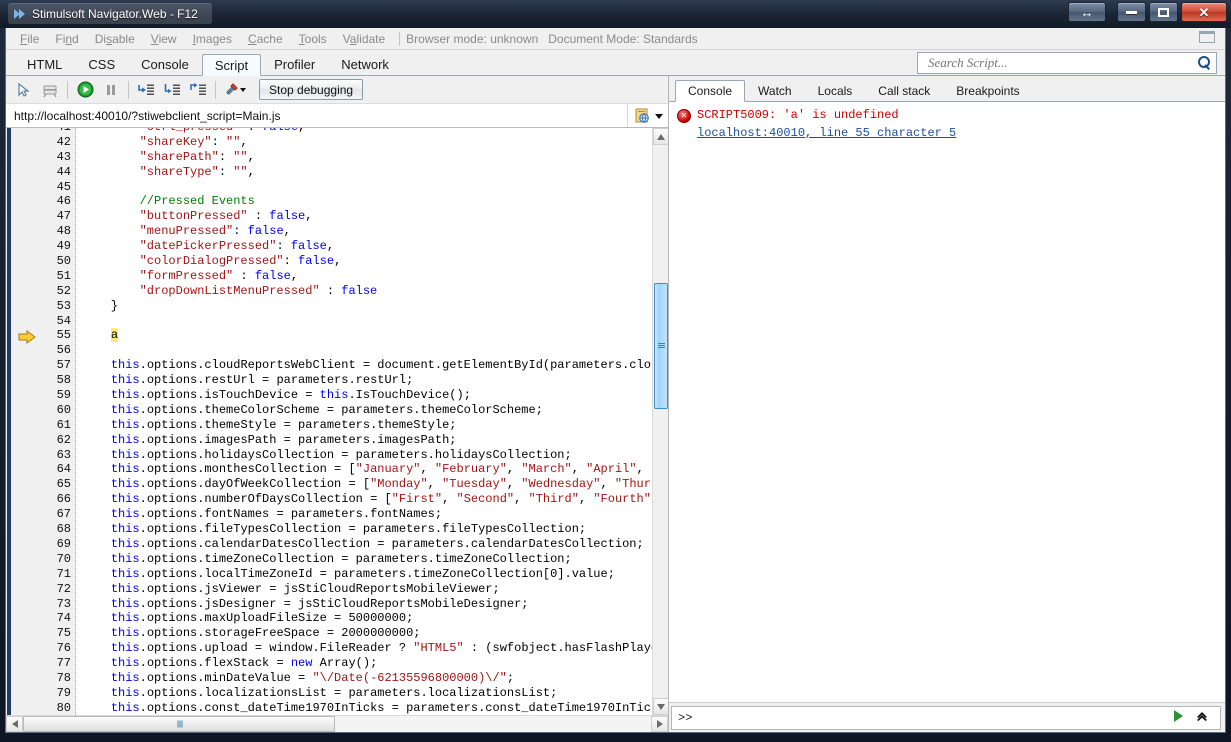 The image size is (1231, 742). What do you see at coordinates (265, 39) in the screenshot?
I see `menu-cache: Cache` at bounding box center [265, 39].